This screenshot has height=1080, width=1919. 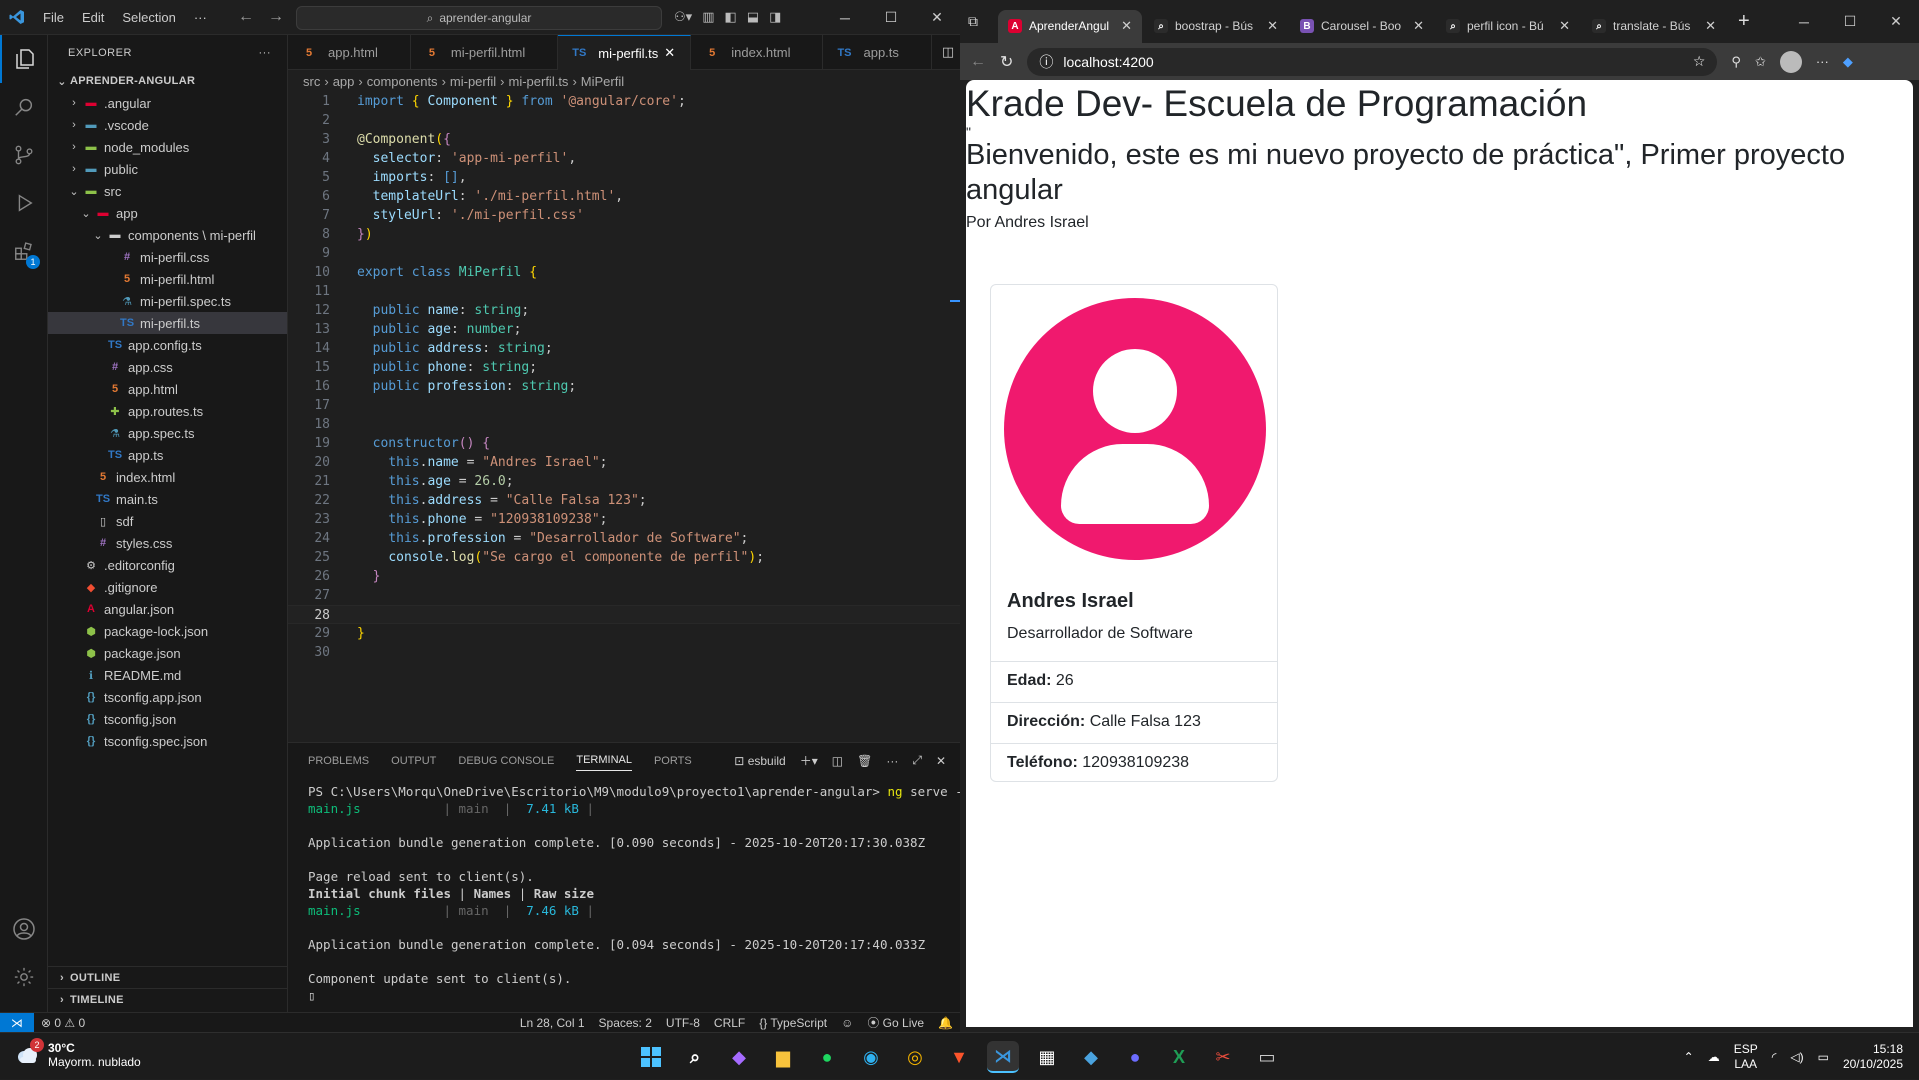 What do you see at coordinates (167, 631) in the screenshot?
I see `tree-item: ⬢ package-lock.json` at bounding box center [167, 631].